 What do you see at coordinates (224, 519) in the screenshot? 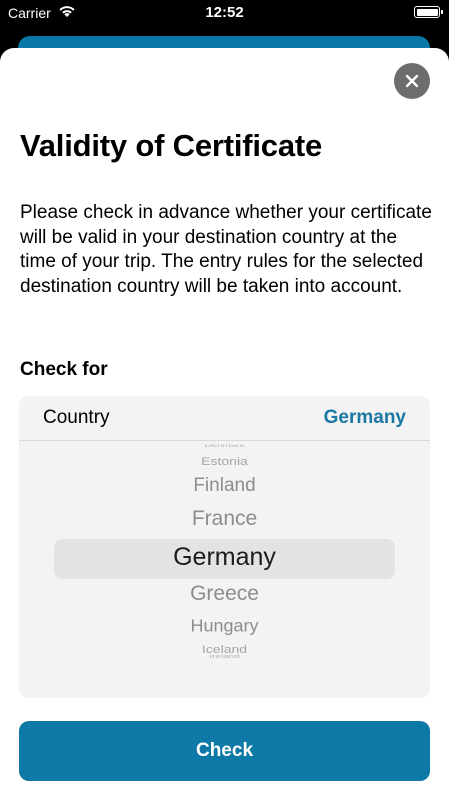
I see `wheel-option: France` at bounding box center [224, 519].